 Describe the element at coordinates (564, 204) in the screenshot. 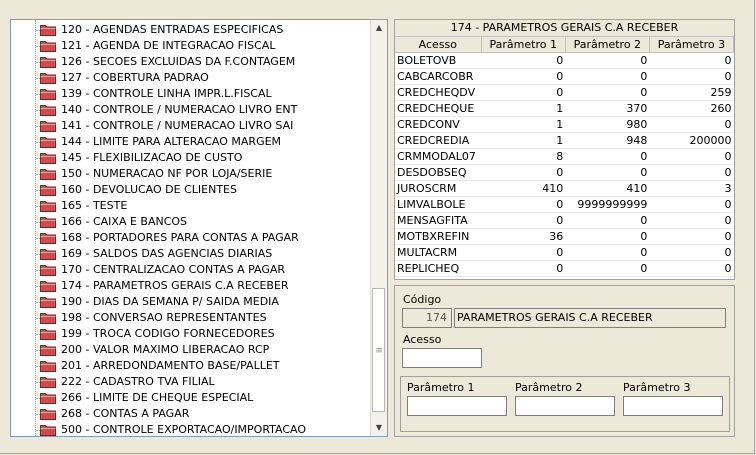

I see `table-row: LIMVALBOLE 0 9999999999 0` at that location.